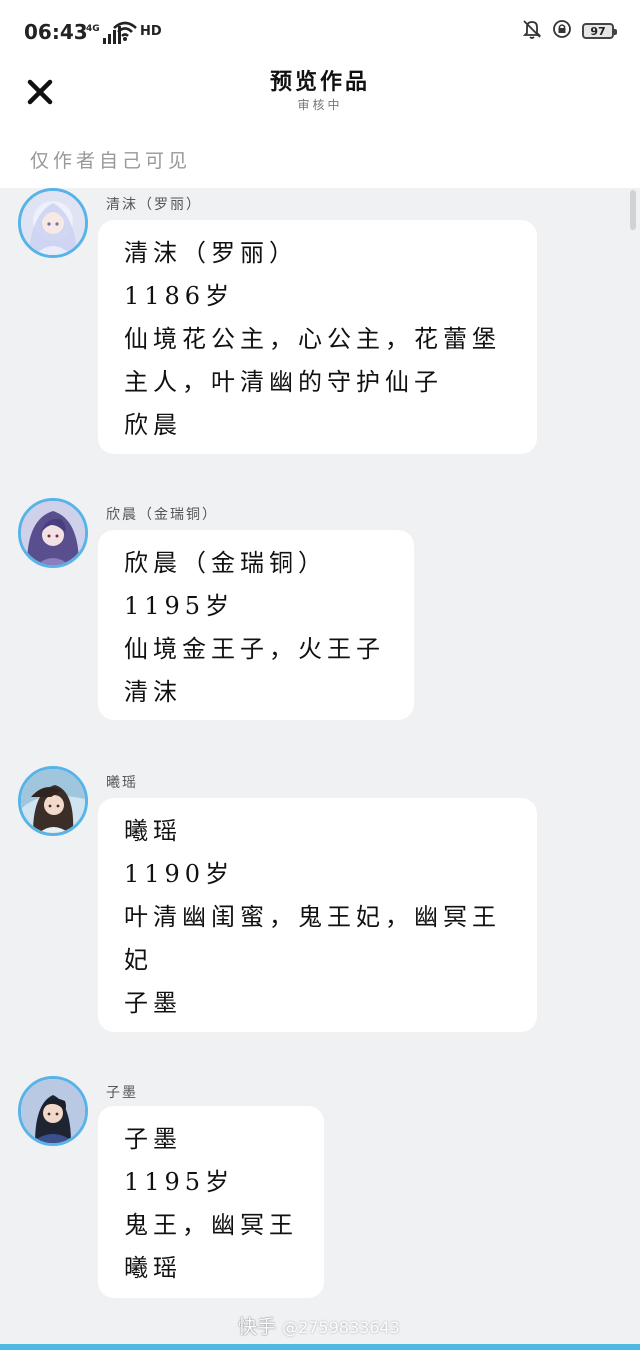 The width and height of the screenshot is (640, 1350). I want to click on message-line: 欣晨（金瑞铜）, so click(225, 563).